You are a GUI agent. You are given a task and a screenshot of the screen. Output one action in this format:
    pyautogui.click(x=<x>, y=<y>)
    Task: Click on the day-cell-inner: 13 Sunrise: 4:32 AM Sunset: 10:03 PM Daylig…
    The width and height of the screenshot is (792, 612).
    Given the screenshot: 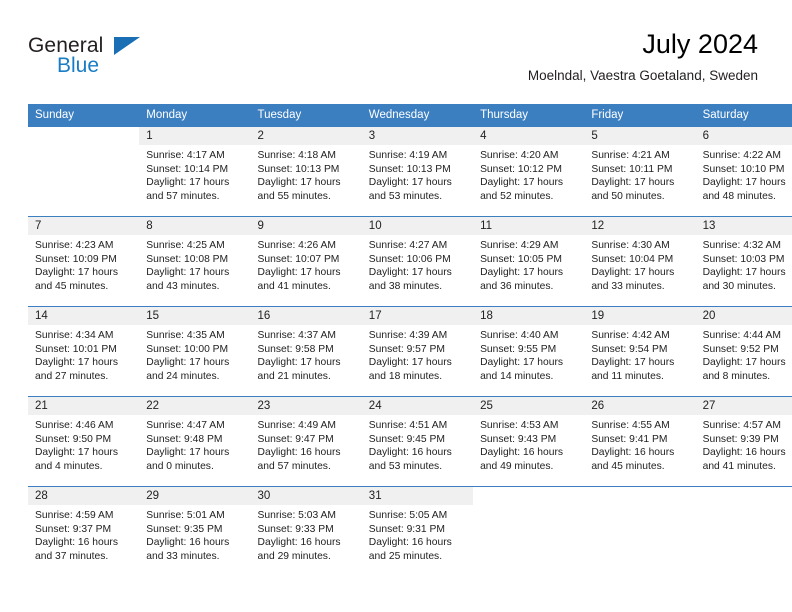 What is the action you would take?
    pyautogui.click(x=743, y=261)
    